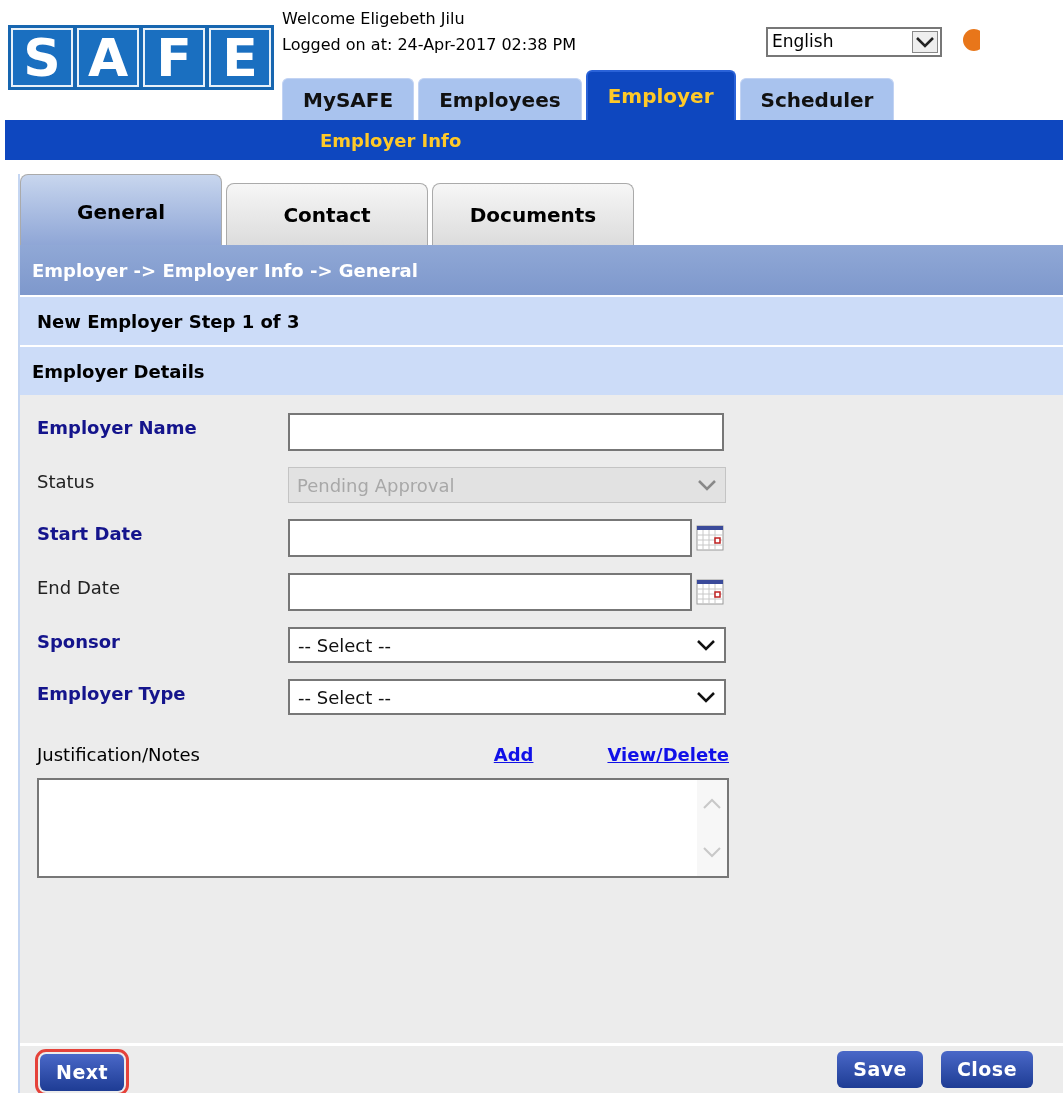 This screenshot has width=1063, height=1093. I want to click on field-label: Start Date, so click(90, 534).